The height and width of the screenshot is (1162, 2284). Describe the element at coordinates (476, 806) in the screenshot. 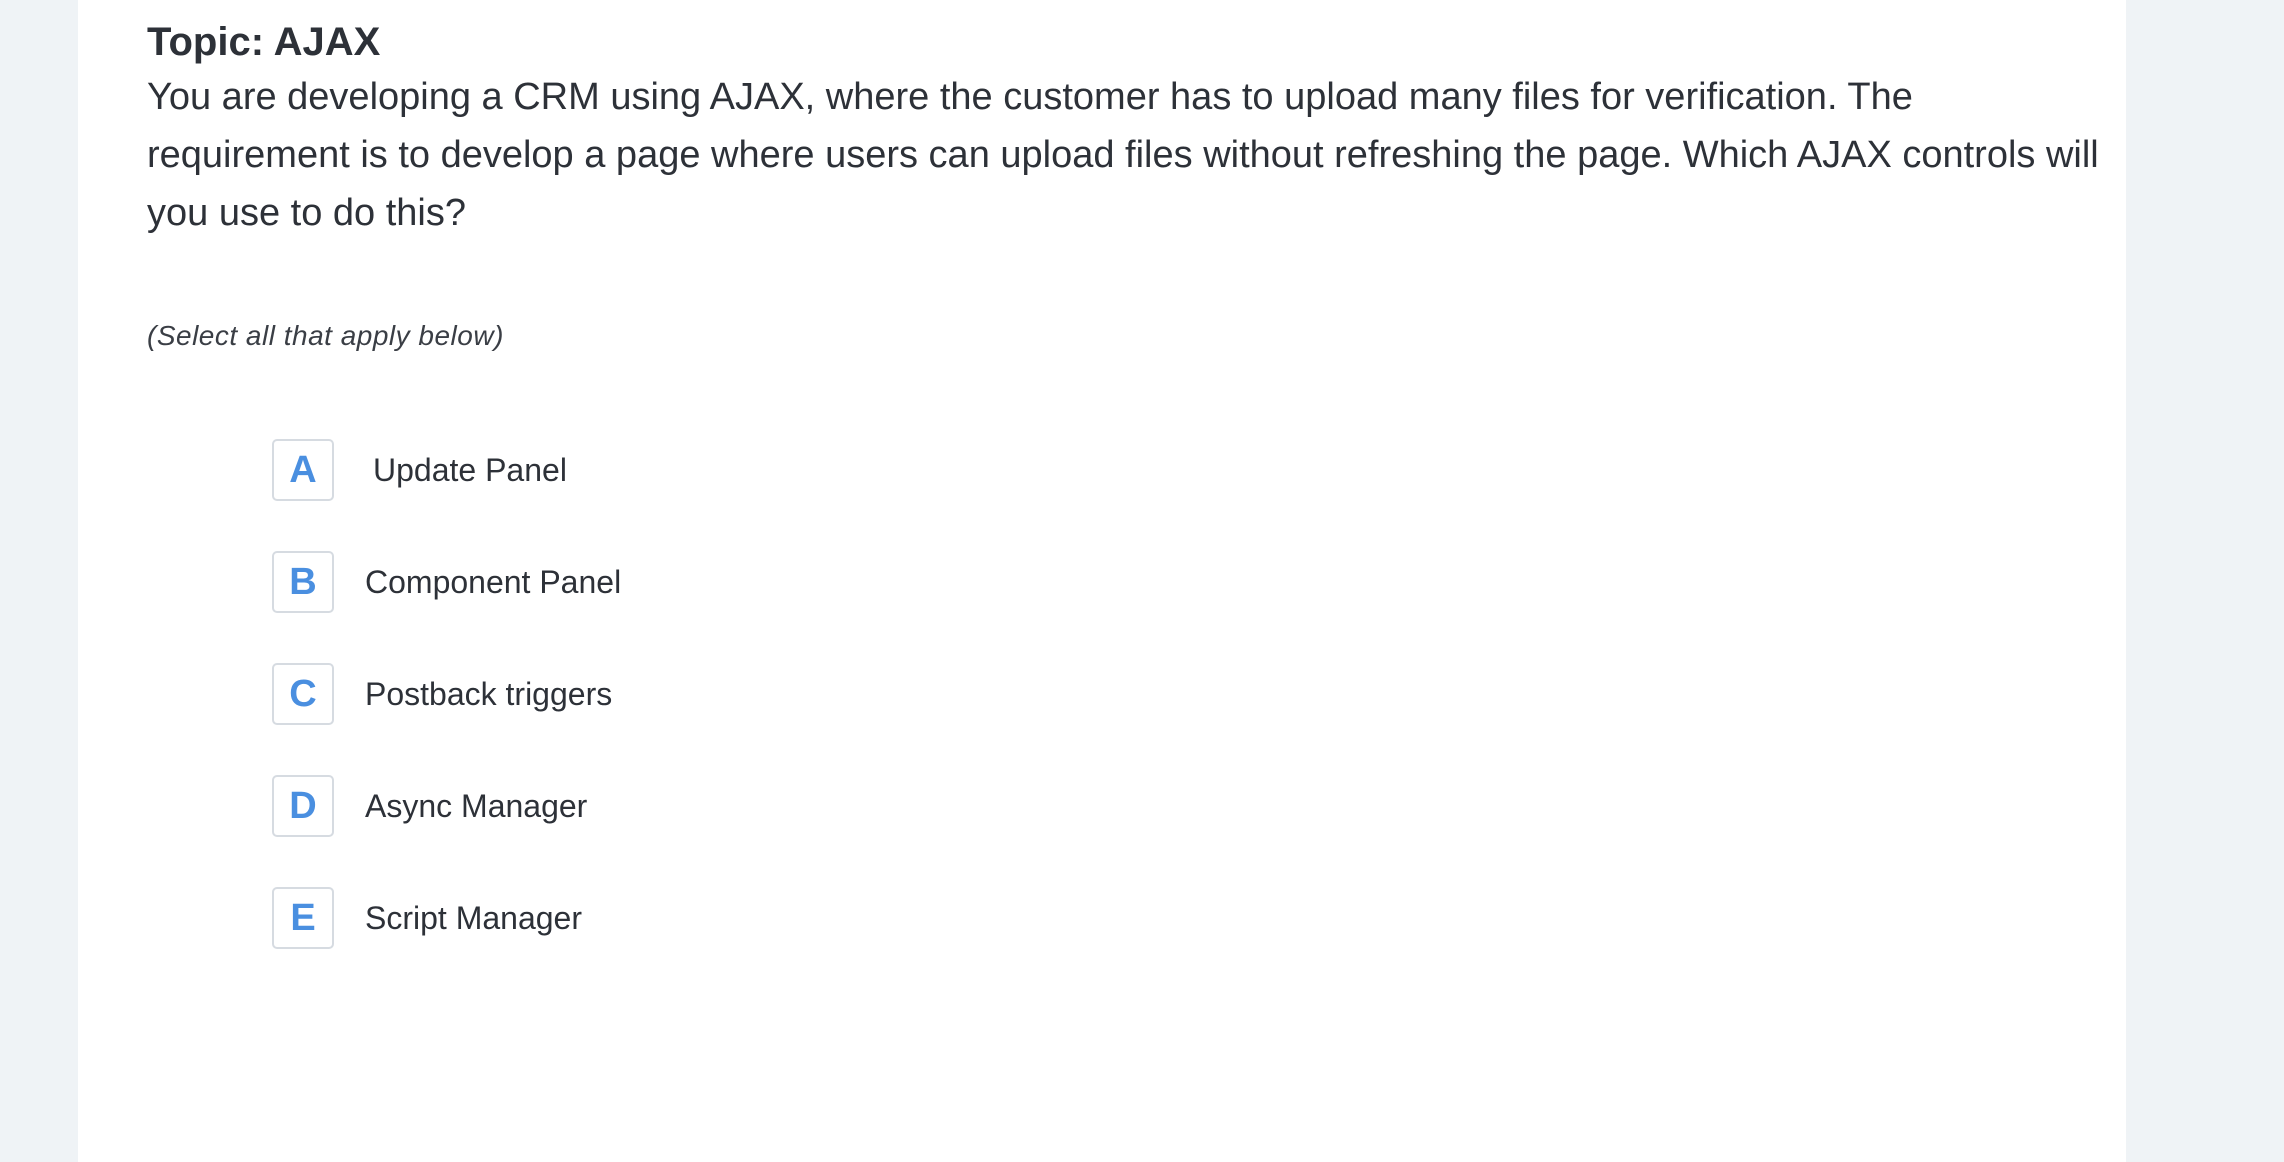

I see `option-d-label: Async Manager` at that location.